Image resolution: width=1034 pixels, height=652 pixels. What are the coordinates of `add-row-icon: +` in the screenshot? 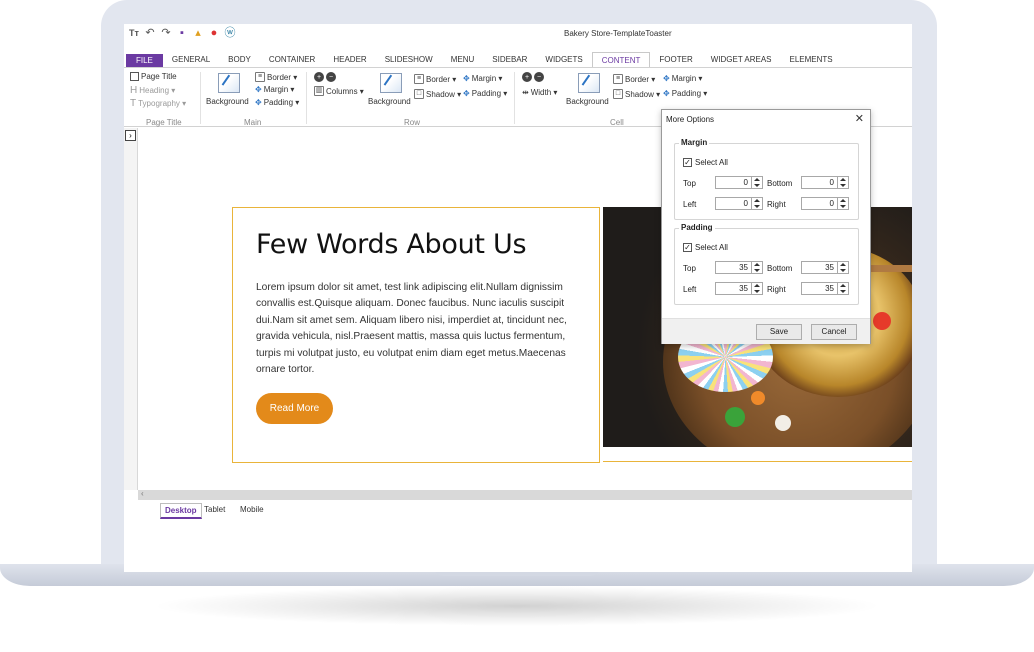 It's located at (319, 77).